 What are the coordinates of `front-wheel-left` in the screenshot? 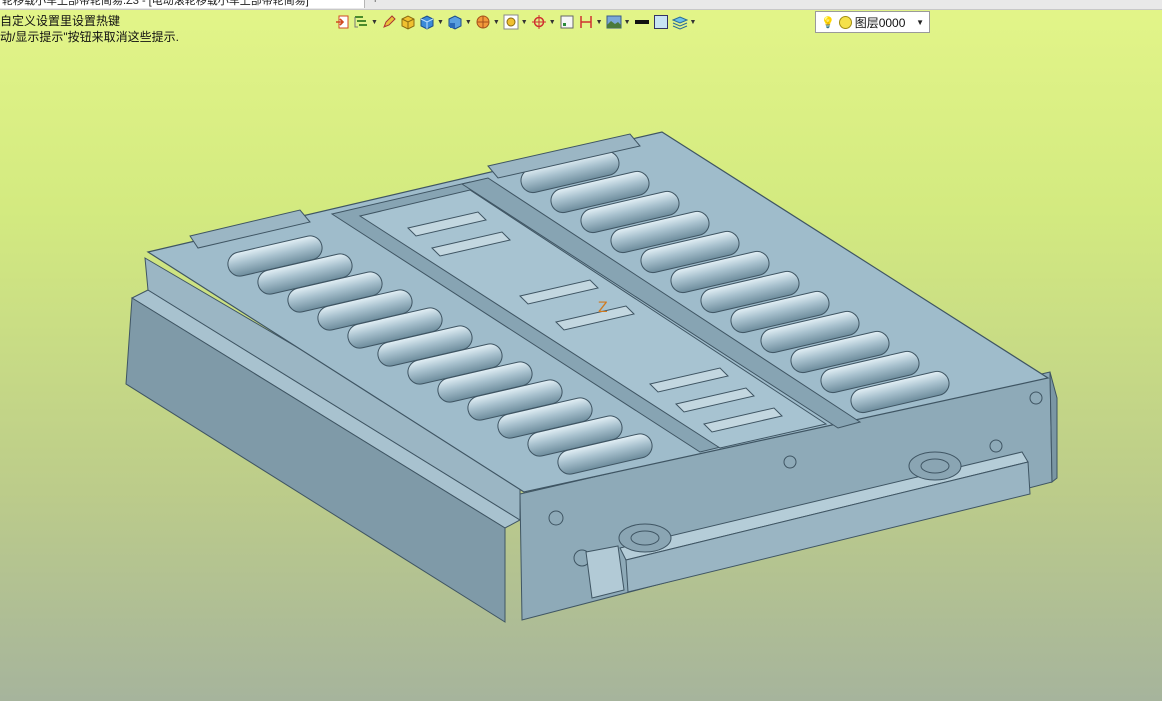 It's located at (645, 538).